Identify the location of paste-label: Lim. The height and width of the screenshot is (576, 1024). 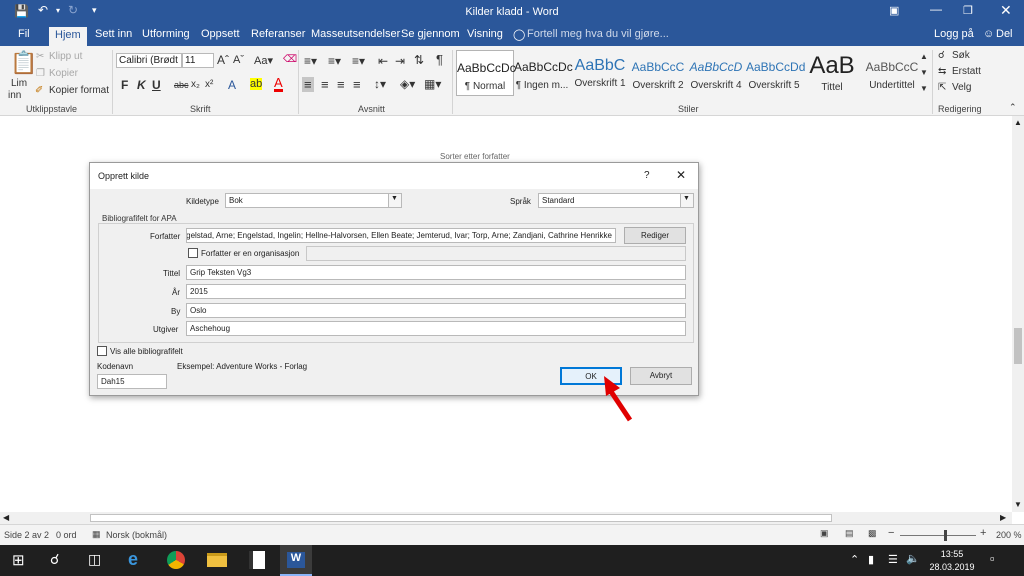
(19, 83).